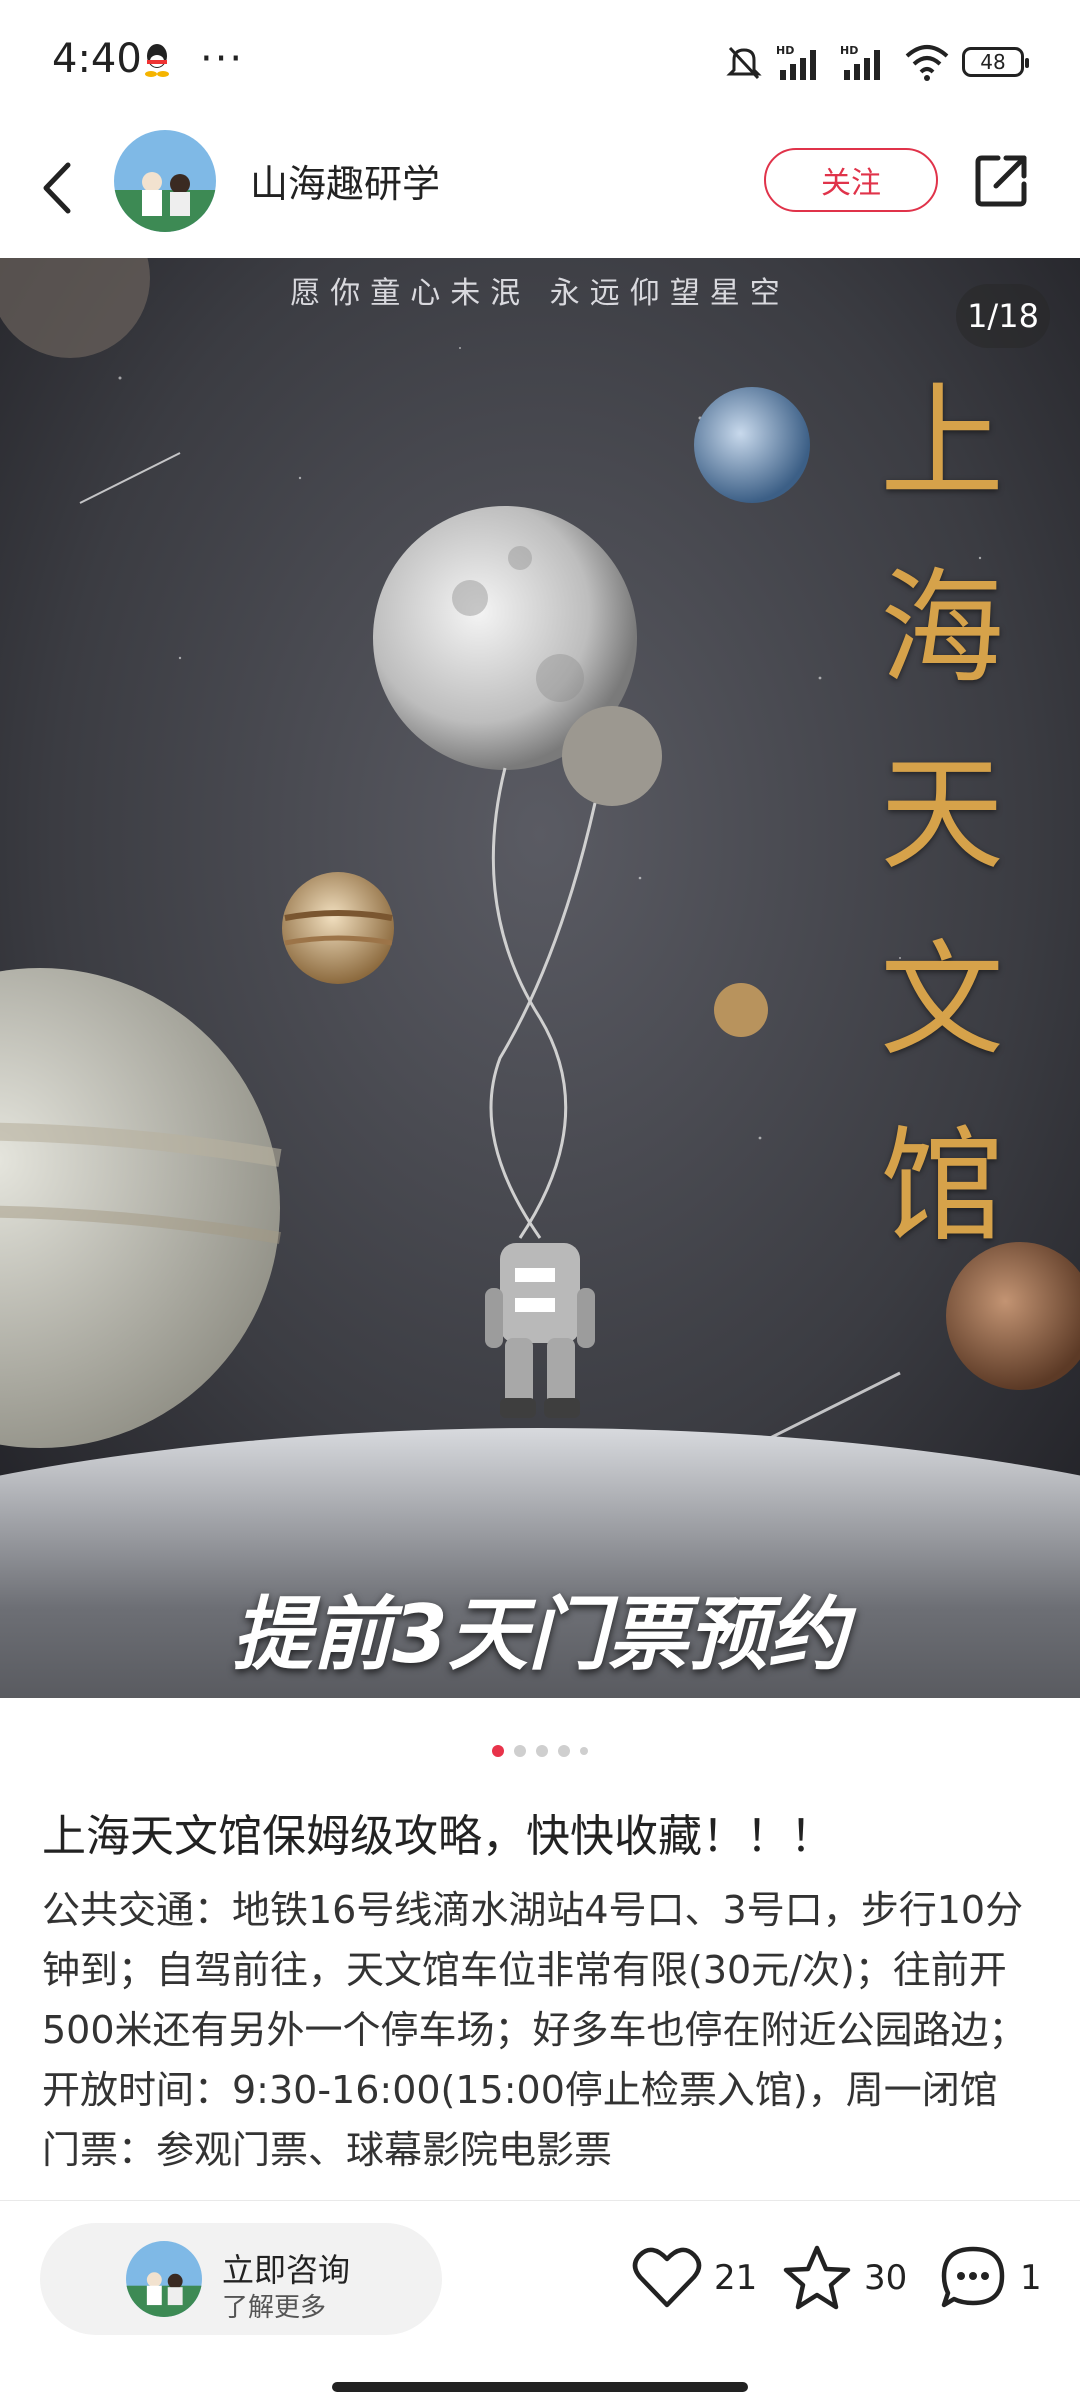 This screenshot has width=1080, height=2401. Describe the element at coordinates (941, 815) in the screenshot. I see `banner-title: 上海天文馆` at that location.